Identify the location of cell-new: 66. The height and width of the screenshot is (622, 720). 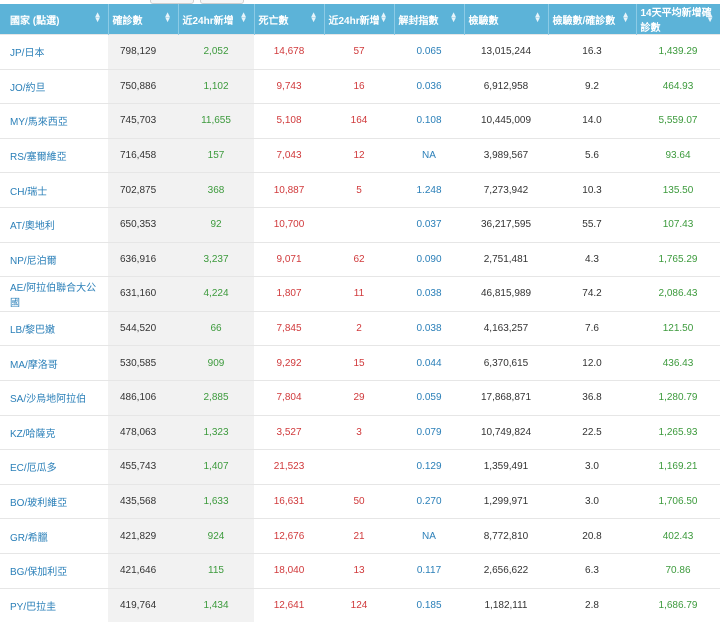
(216, 328).